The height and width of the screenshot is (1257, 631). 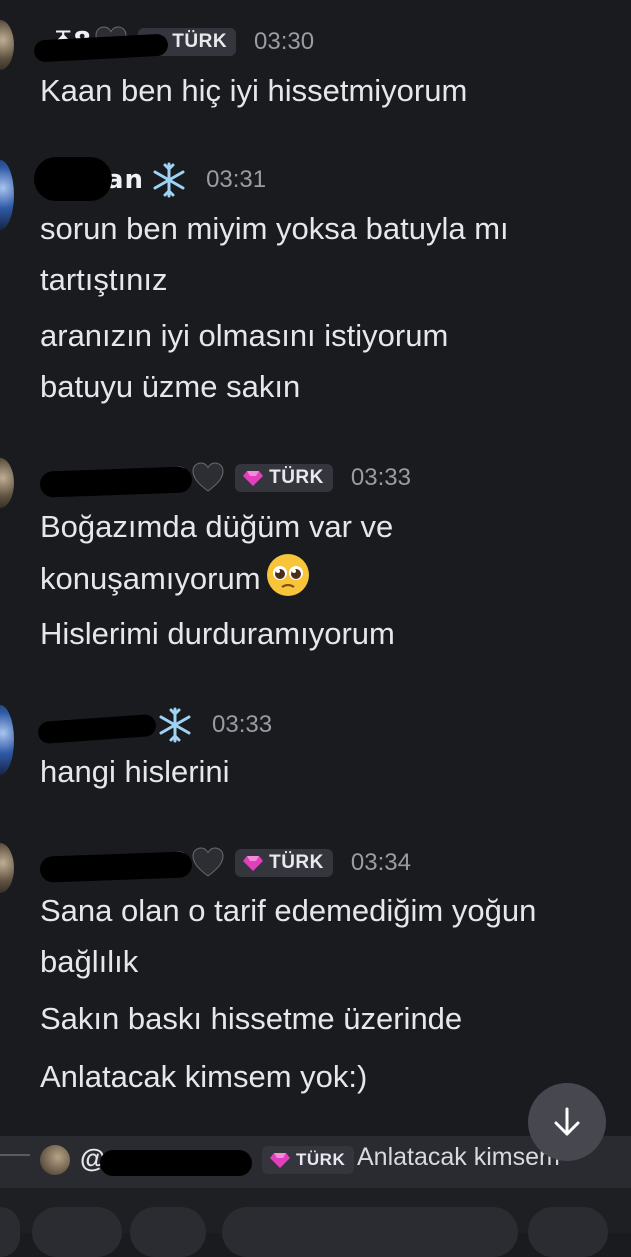 What do you see at coordinates (89, 961) in the screenshot?
I see `message-line: bağlılık` at bounding box center [89, 961].